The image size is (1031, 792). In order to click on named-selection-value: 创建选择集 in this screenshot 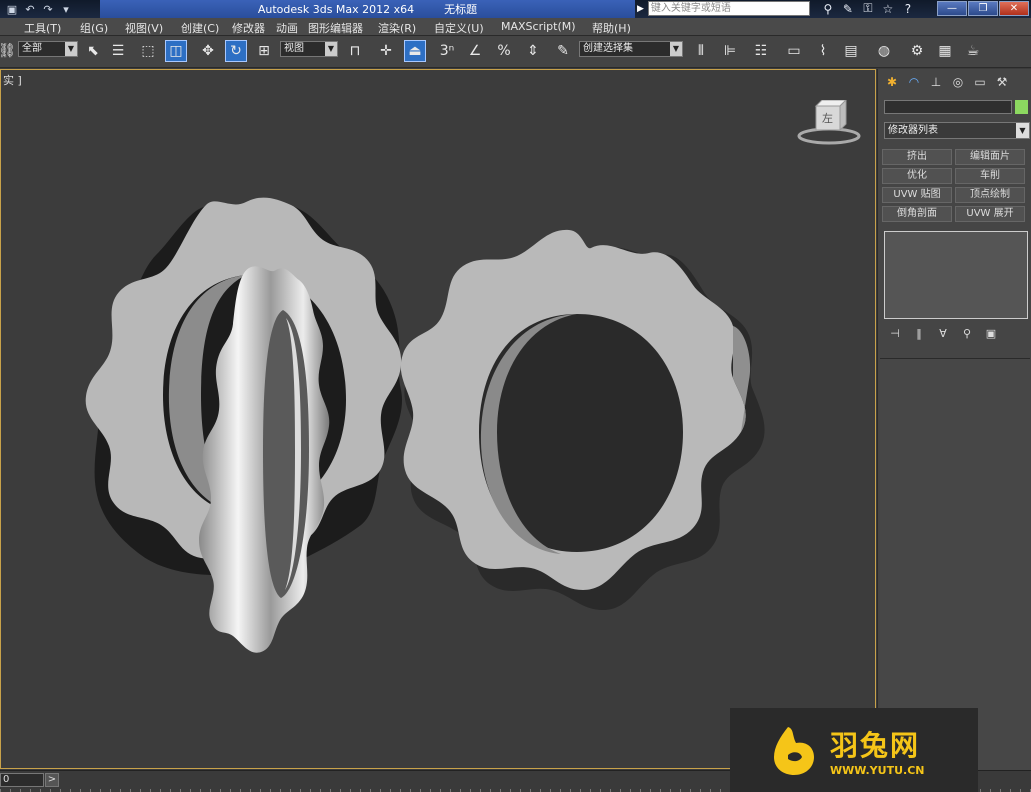, I will do `click(608, 48)`.